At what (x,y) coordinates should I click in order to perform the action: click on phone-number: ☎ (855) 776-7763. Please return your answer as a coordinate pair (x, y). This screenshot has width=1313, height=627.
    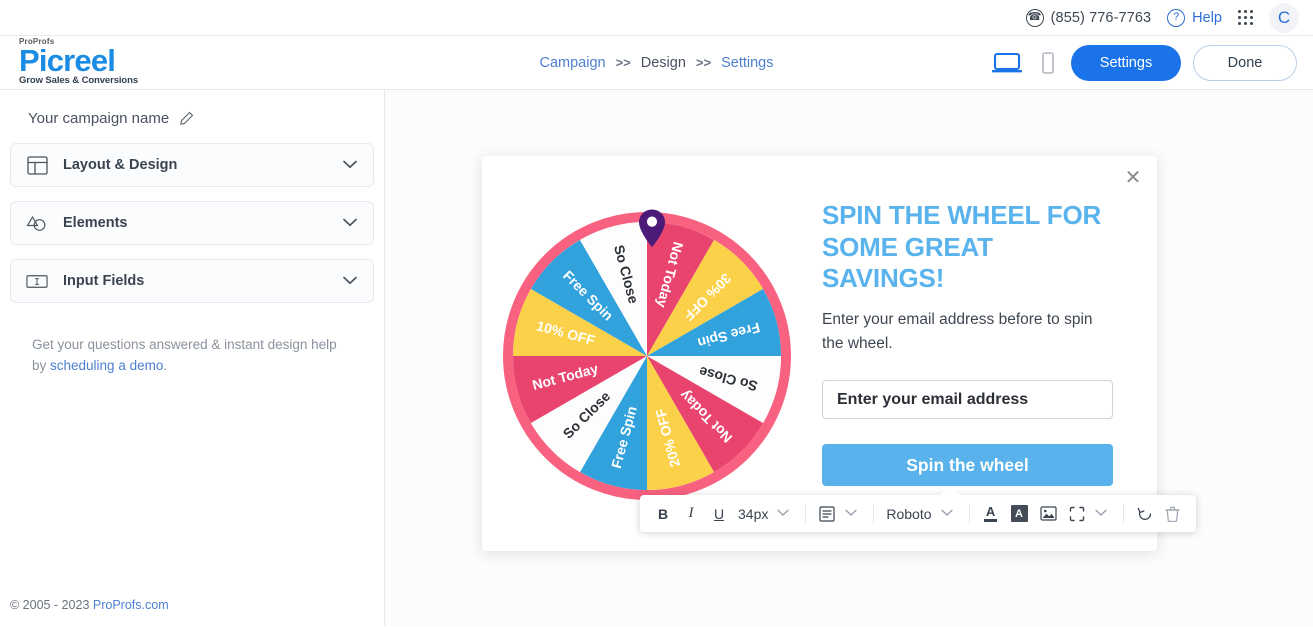
    Looking at the image, I should click on (1088, 17).